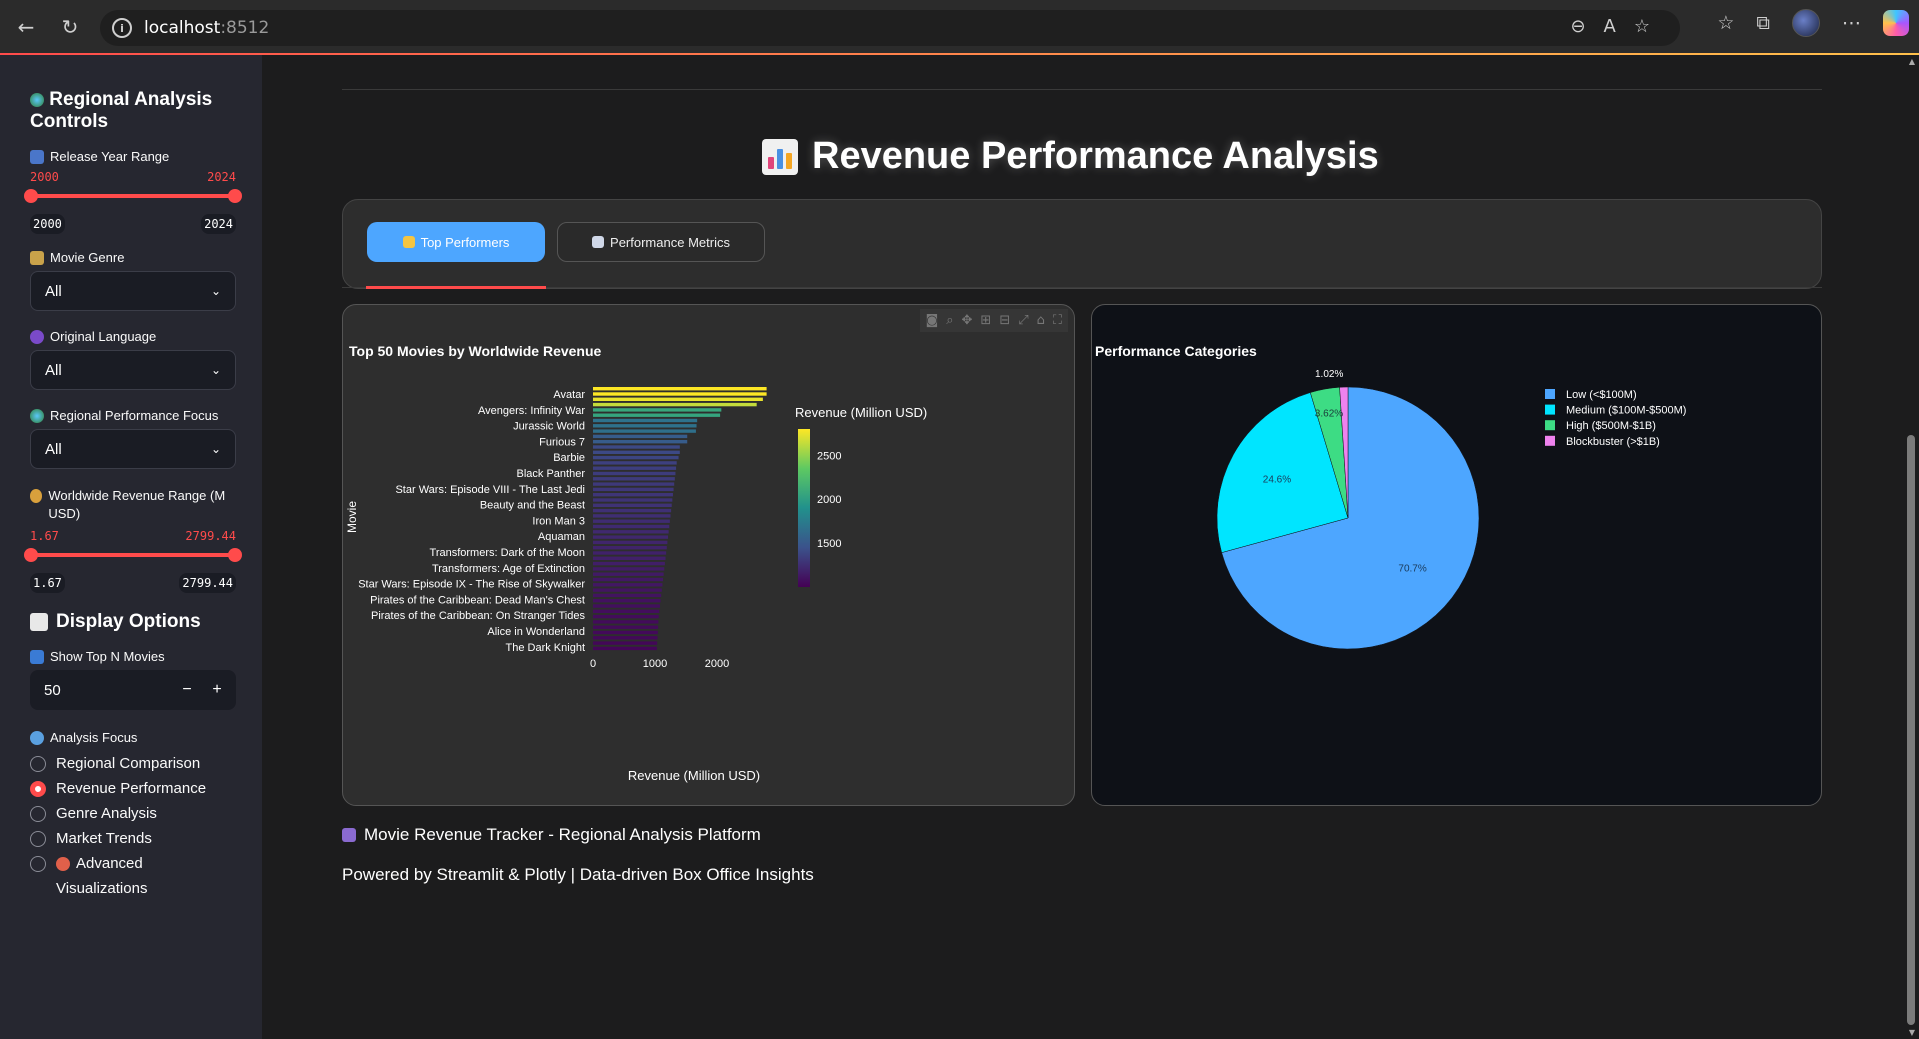 The width and height of the screenshot is (1919, 1039). Describe the element at coordinates (133, 449) in the screenshot. I see `region-focus-select: All ⌄` at that location.